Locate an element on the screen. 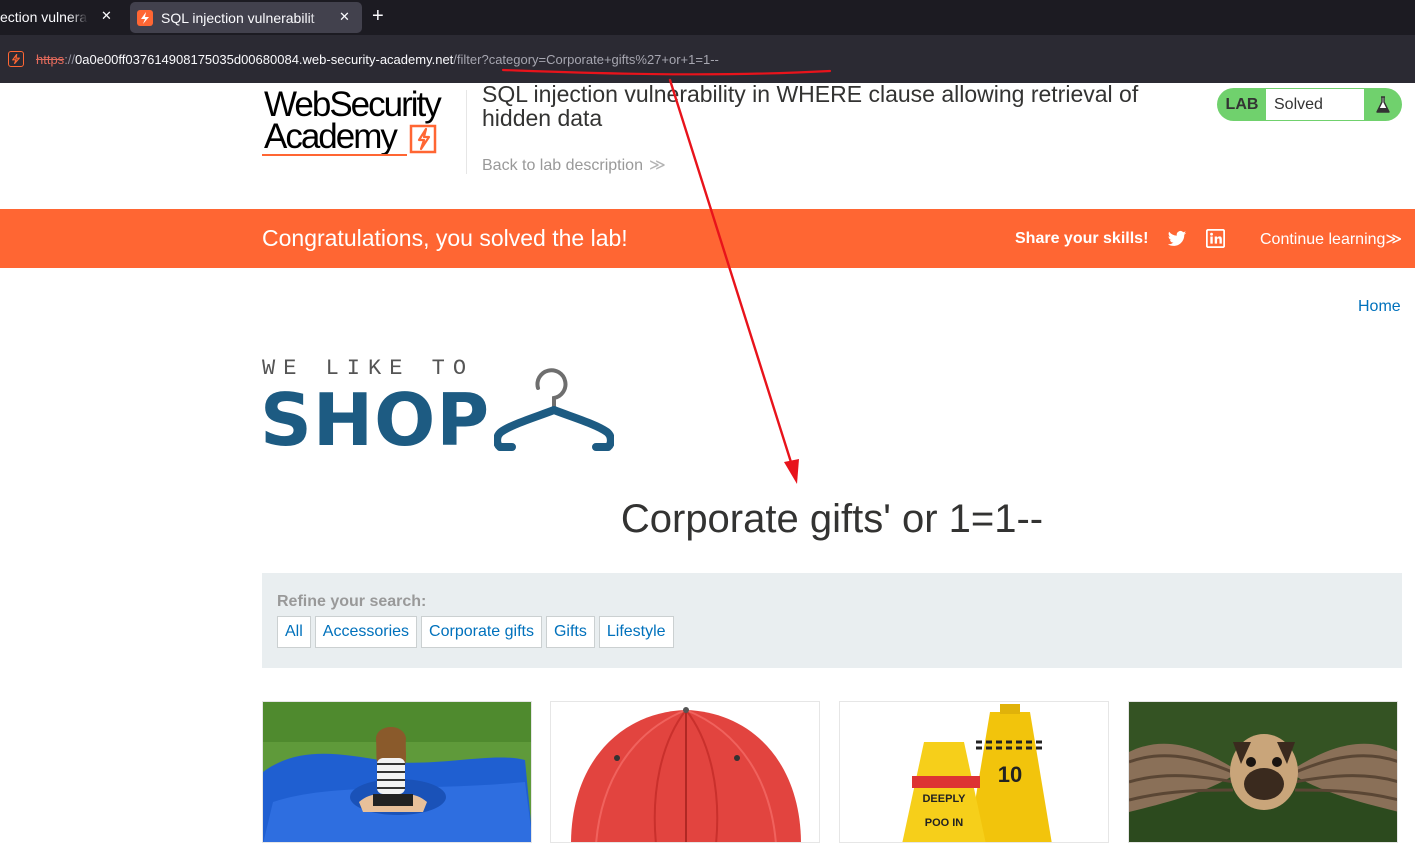 This screenshot has width=1415, height=843. home-link: Home is located at coordinates (1379, 307).